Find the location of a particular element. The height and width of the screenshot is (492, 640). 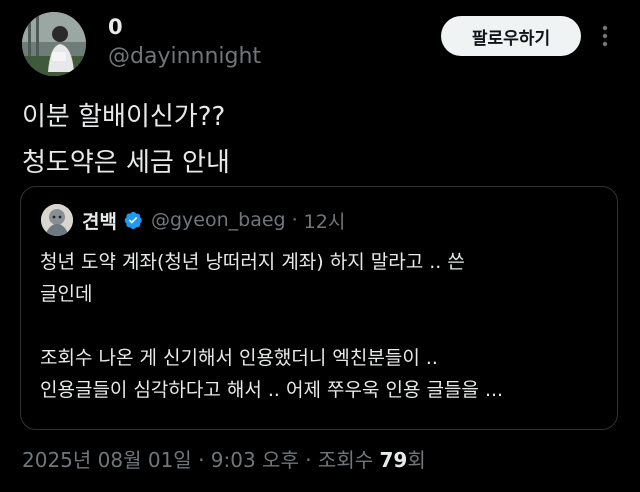

tweet-text: 이분 할배이신가?? 청도약은 세금 안내 is located at coordinates (126, 140).